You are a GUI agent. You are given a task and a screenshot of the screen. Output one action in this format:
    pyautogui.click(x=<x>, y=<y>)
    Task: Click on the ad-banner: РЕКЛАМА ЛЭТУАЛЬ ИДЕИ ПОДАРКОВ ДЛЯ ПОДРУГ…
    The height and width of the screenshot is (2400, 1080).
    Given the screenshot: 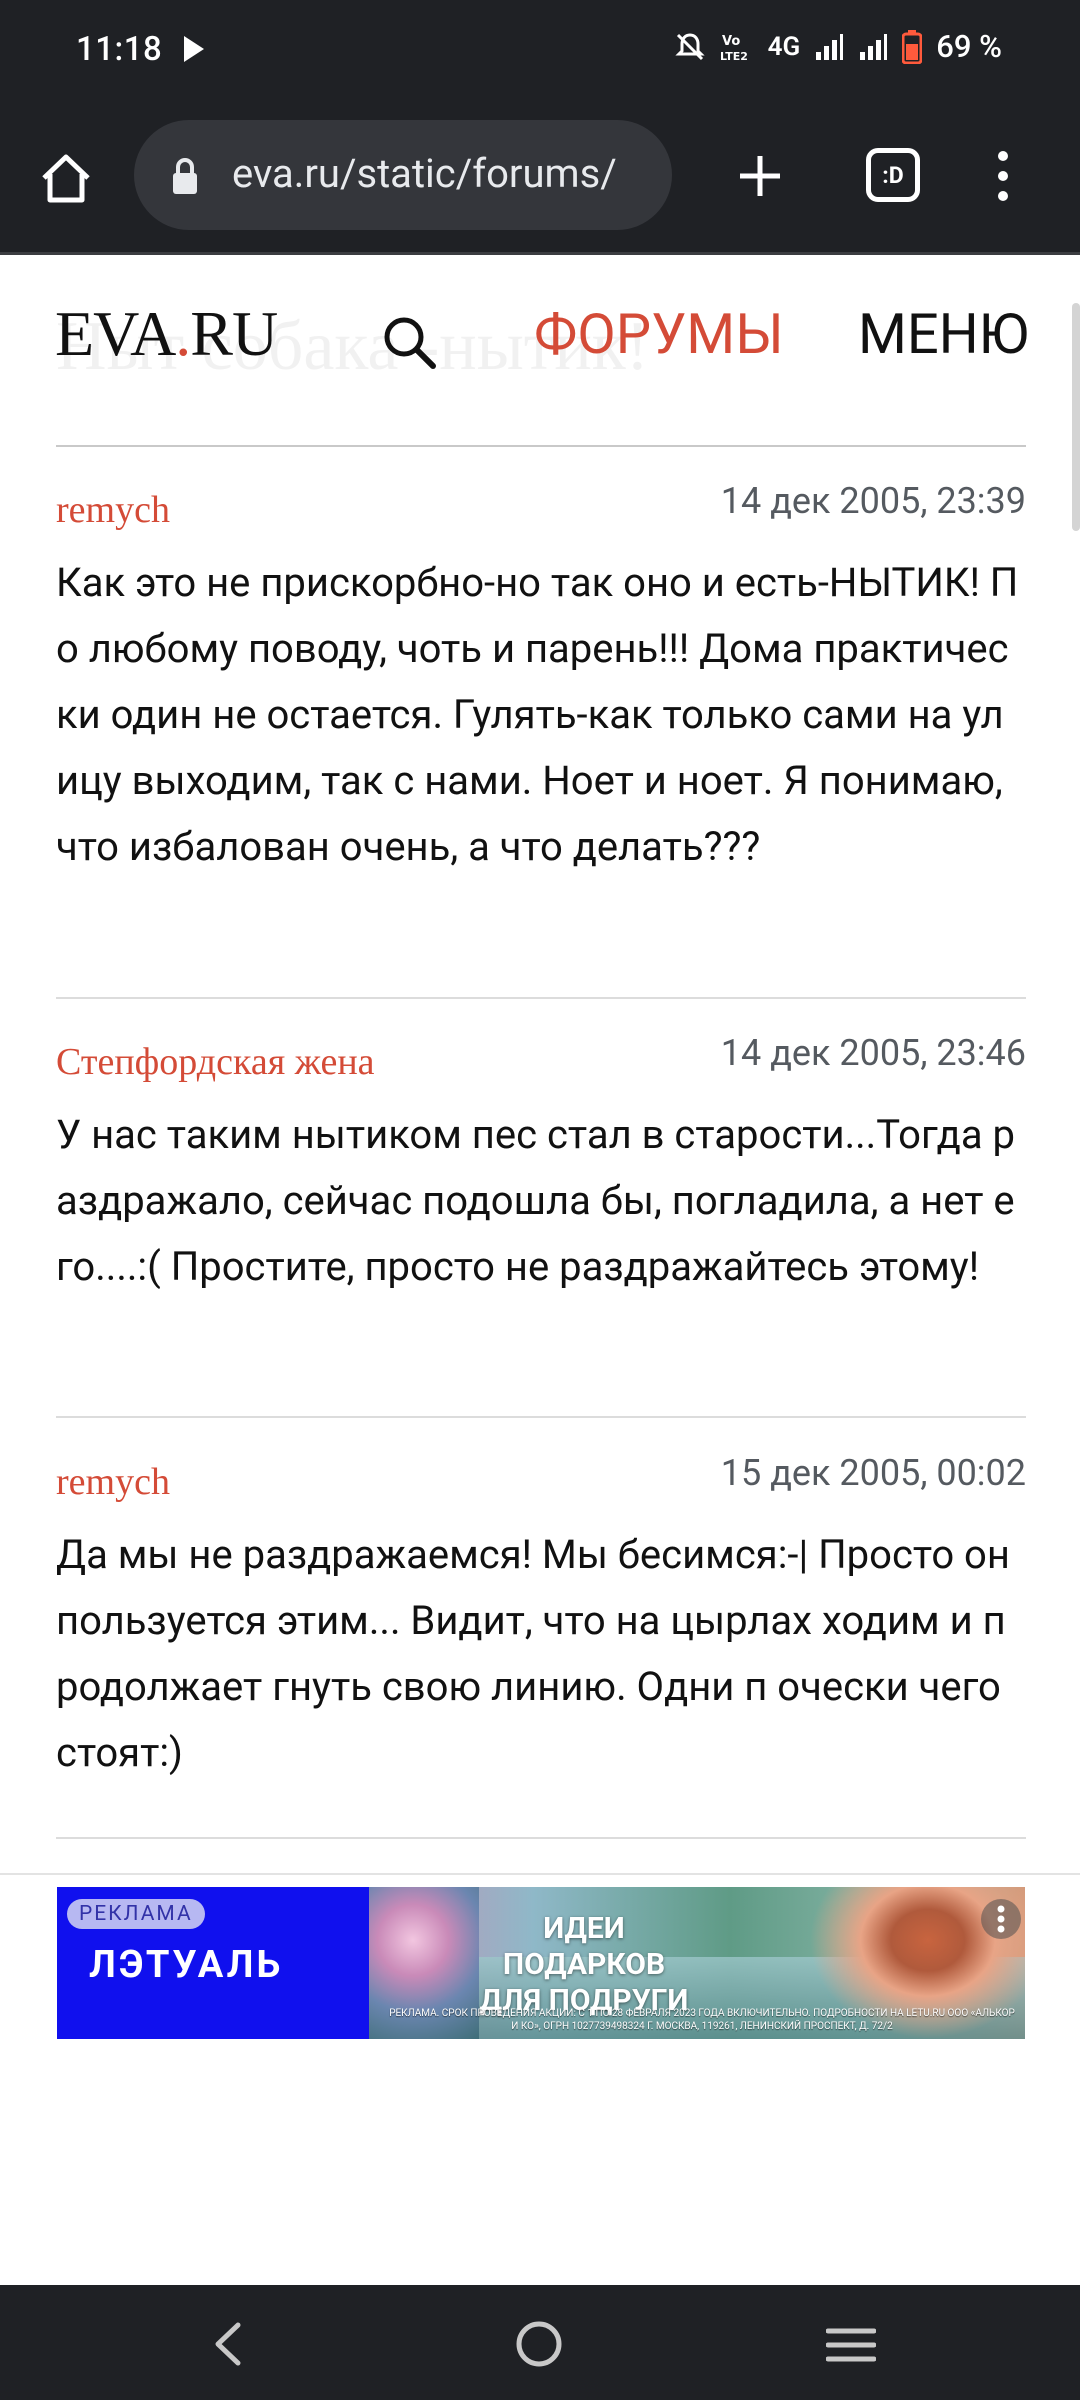 What is the action you would take?
    pyautogui.click(x=541, y=1963)
    